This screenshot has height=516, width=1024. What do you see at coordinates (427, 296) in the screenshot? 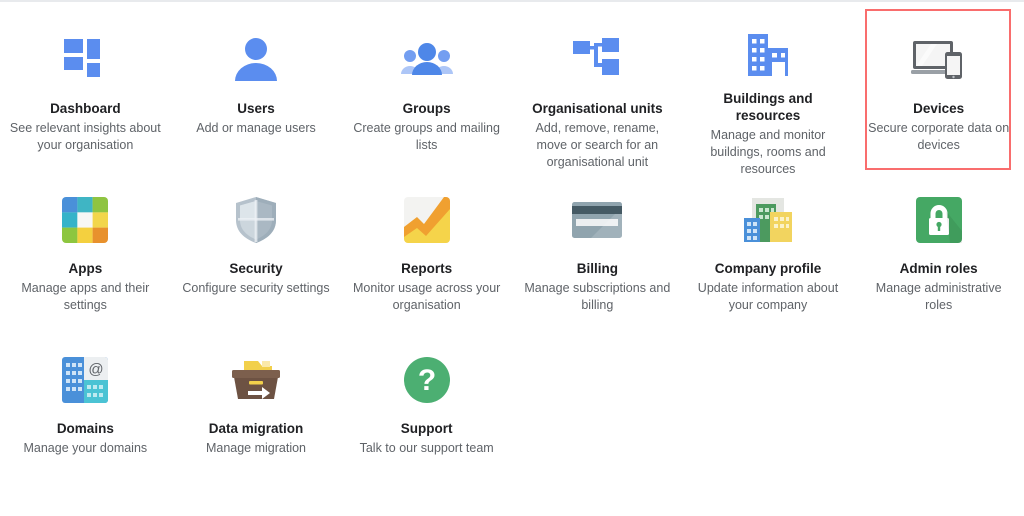
I see `card-description: Monitor usage across your organisation` at bounding box center [427, 296].